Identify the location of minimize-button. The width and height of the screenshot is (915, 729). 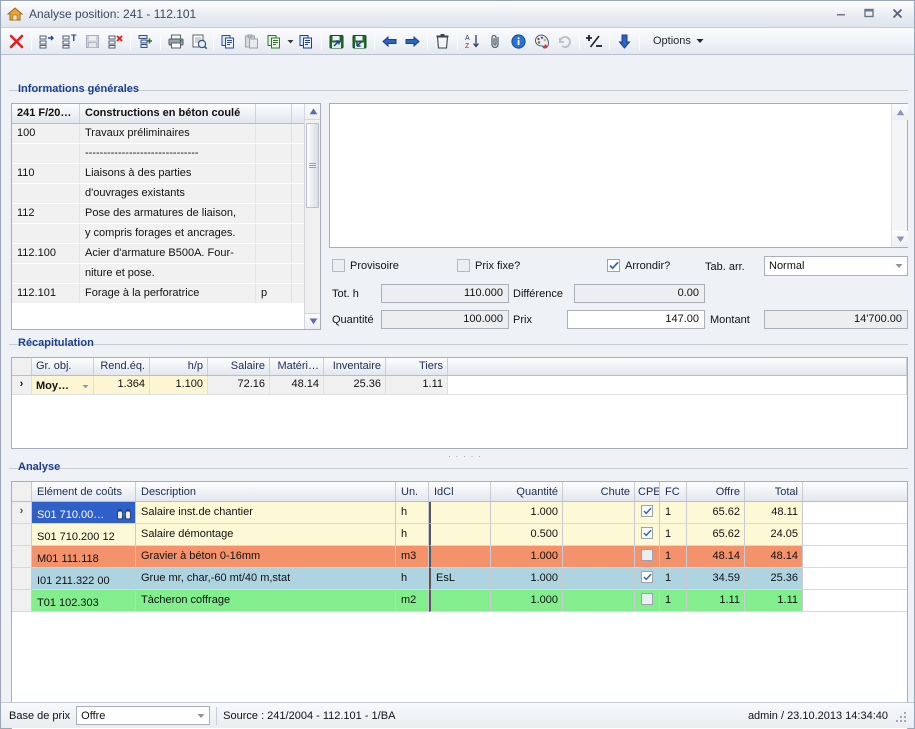
(841, 13).